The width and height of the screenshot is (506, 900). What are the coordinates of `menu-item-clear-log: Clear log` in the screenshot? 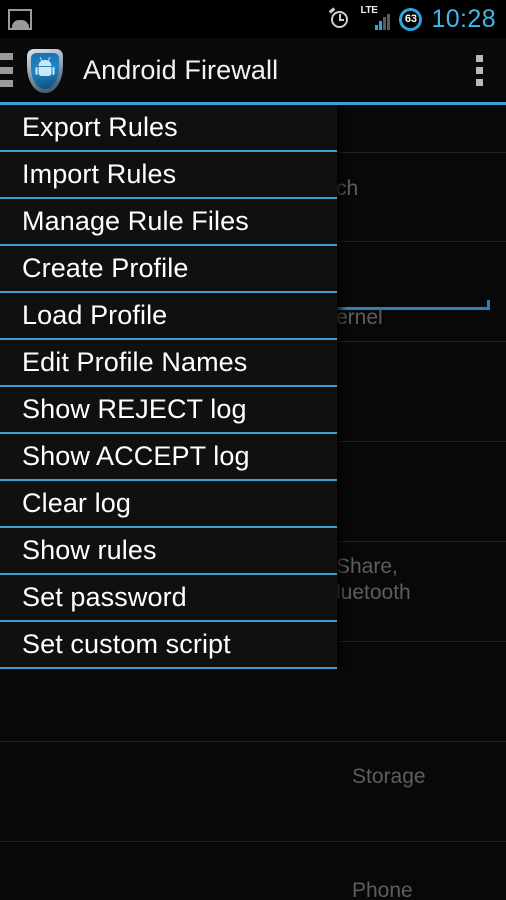 It's located at (168, 504).